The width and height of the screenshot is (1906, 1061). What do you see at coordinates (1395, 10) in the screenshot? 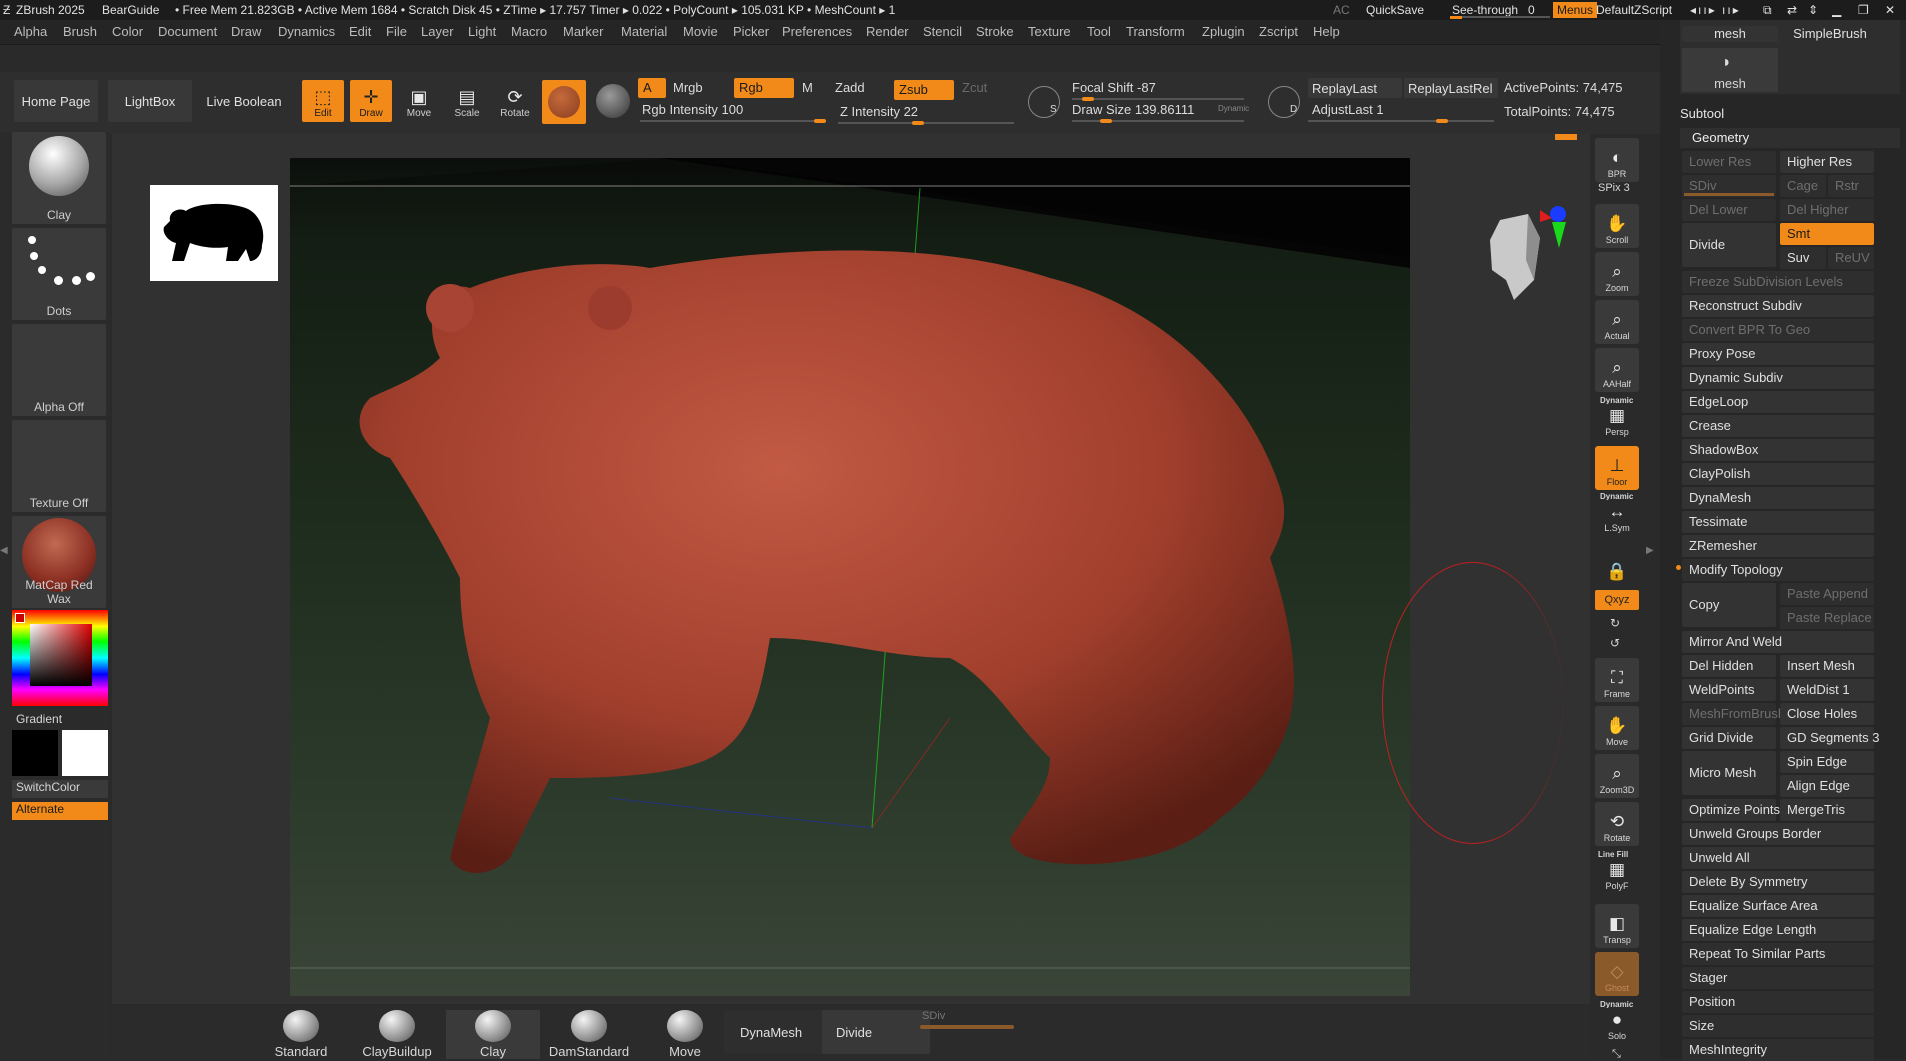
I see `quicksave-button: QuickSave` at bounding box center [1395, 10].